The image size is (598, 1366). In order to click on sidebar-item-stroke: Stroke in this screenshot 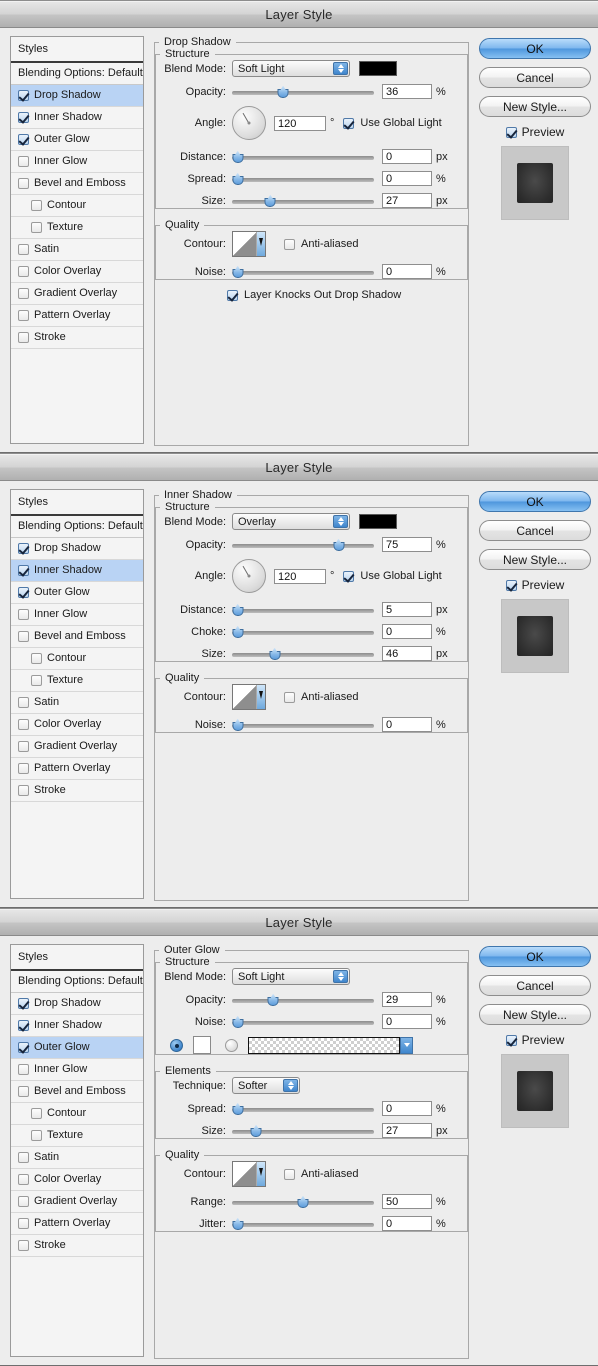, I will do `click(77, 338)`.